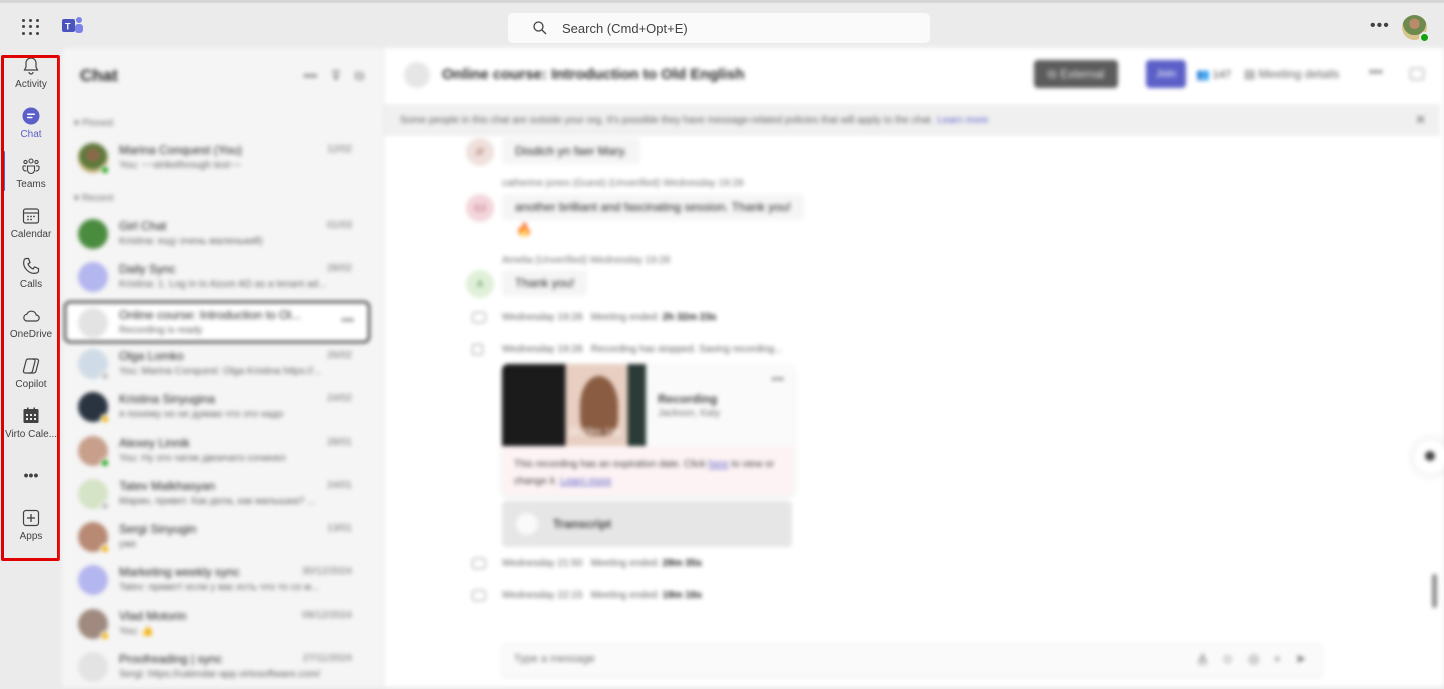 The height and width of the screenshot is (689, 1444). What do you see at coordinates (201, 415) in the screenshot?
I see `chat-preview: я понему но не думаю что это надо` at bounding box center [201, 415].